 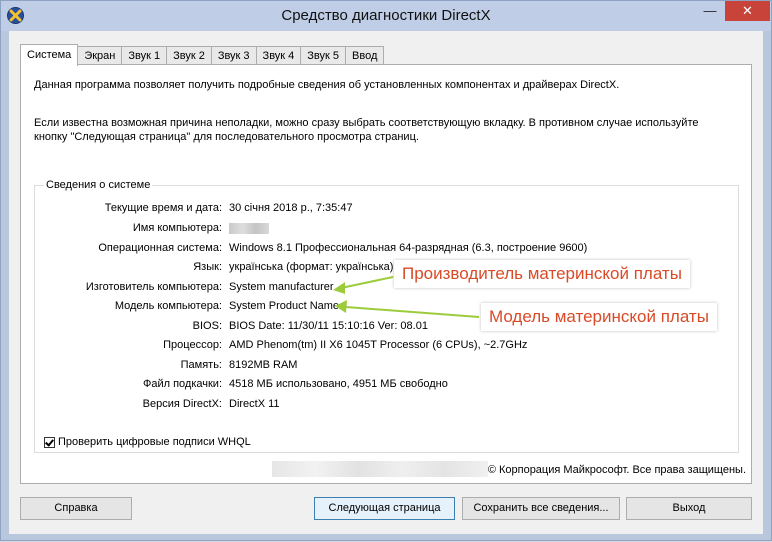 I want to click on model-callout: Модель материнской платы, so click(x=599, y=317).